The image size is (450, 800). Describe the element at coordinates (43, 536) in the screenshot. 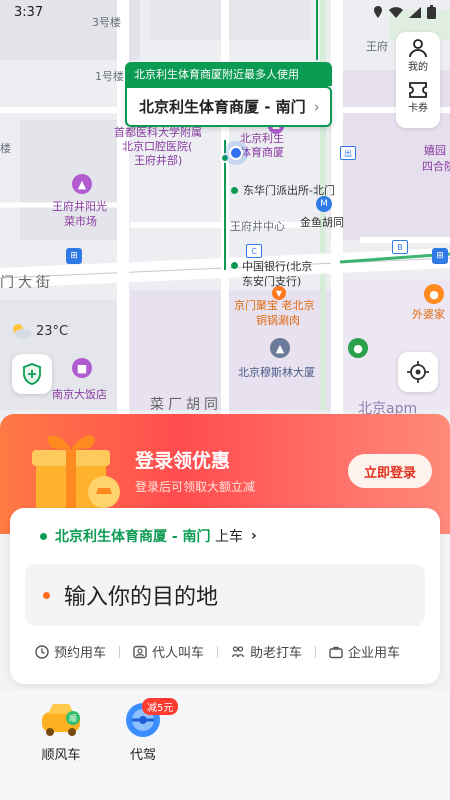

I see `pickup-dot-icon` at that location.